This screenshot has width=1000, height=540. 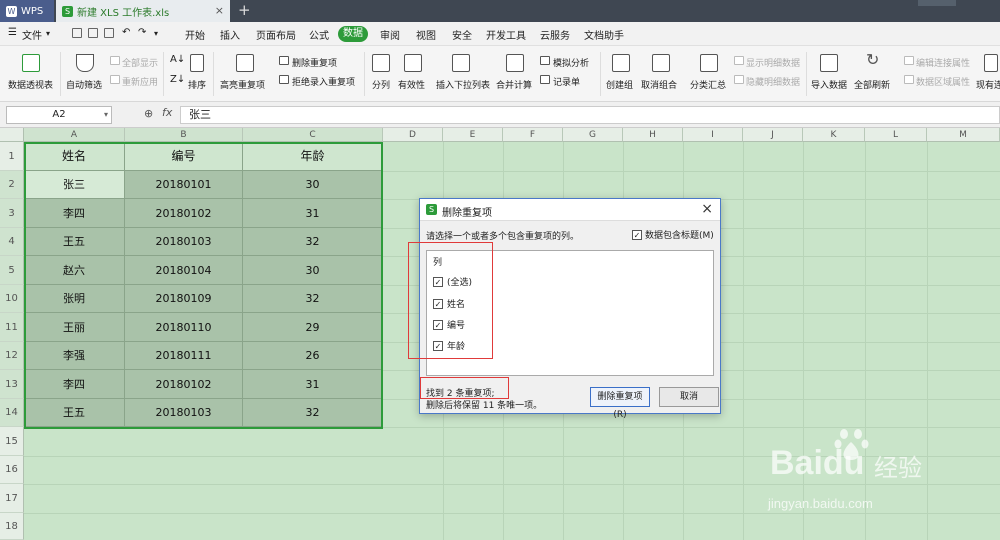 I want to click on row-header: 2, so click(x=12, y=185).